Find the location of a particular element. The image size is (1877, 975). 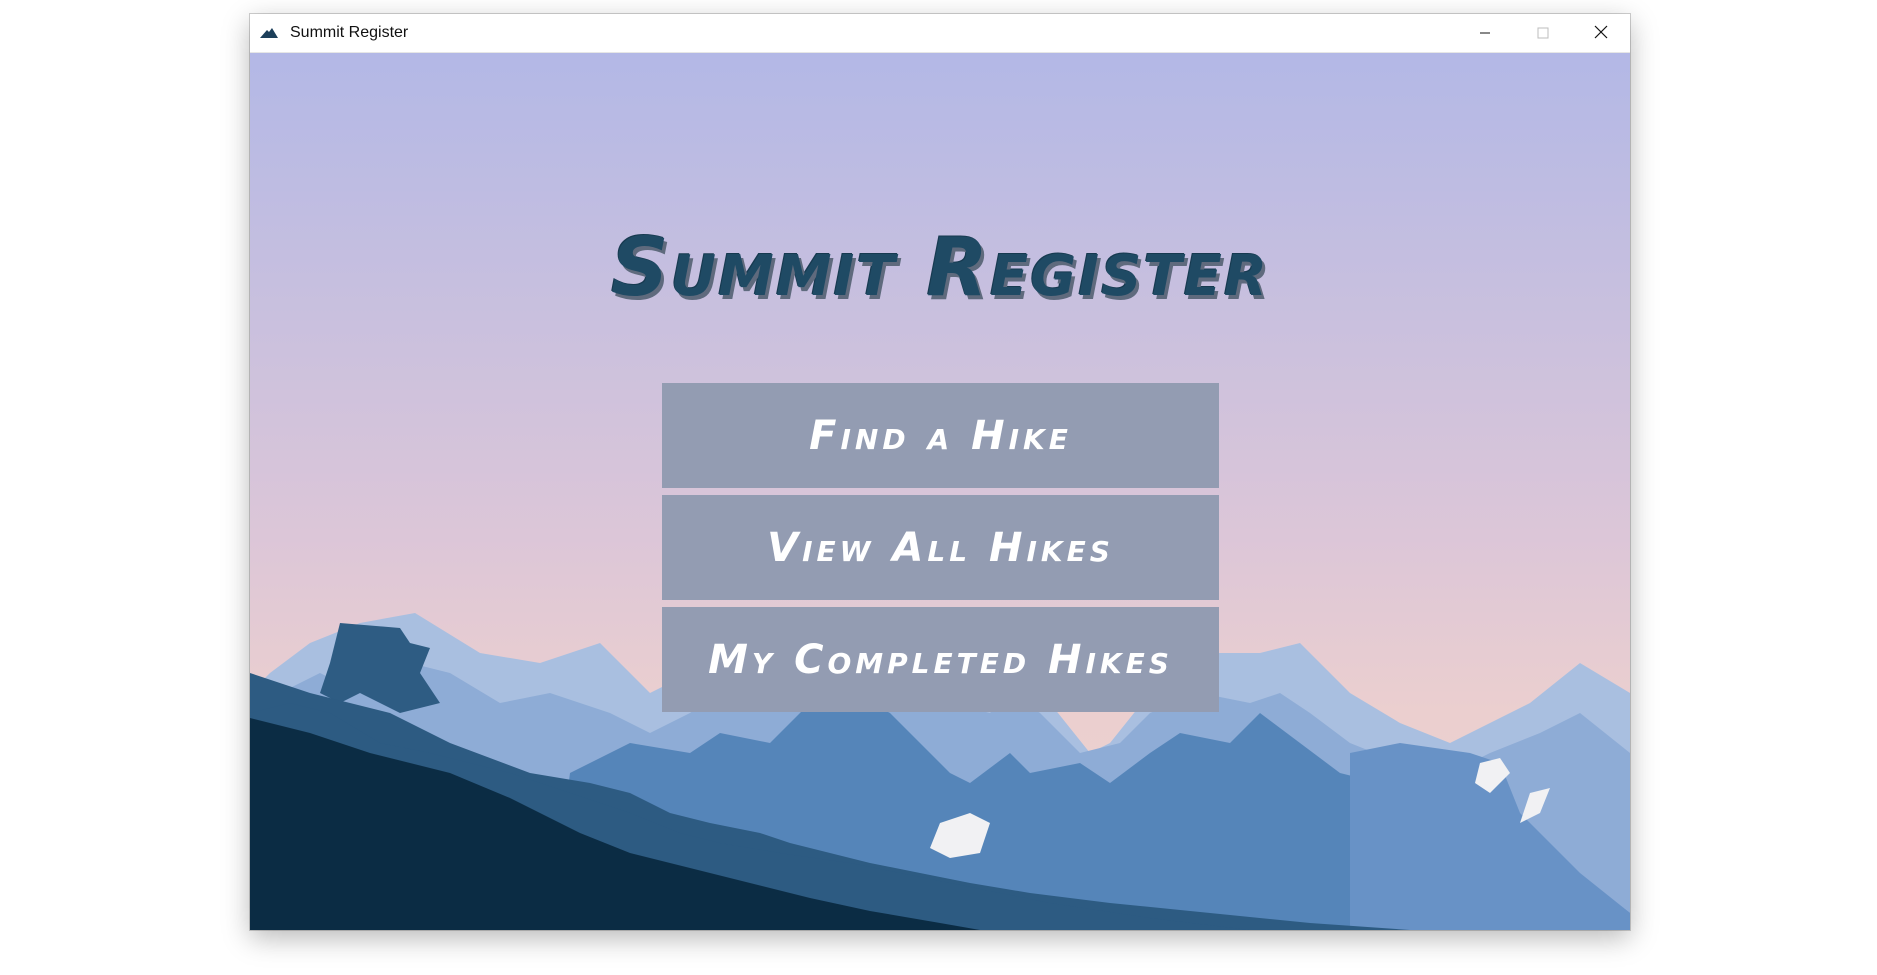

minimize-button is located at coordinates (1485, 33).